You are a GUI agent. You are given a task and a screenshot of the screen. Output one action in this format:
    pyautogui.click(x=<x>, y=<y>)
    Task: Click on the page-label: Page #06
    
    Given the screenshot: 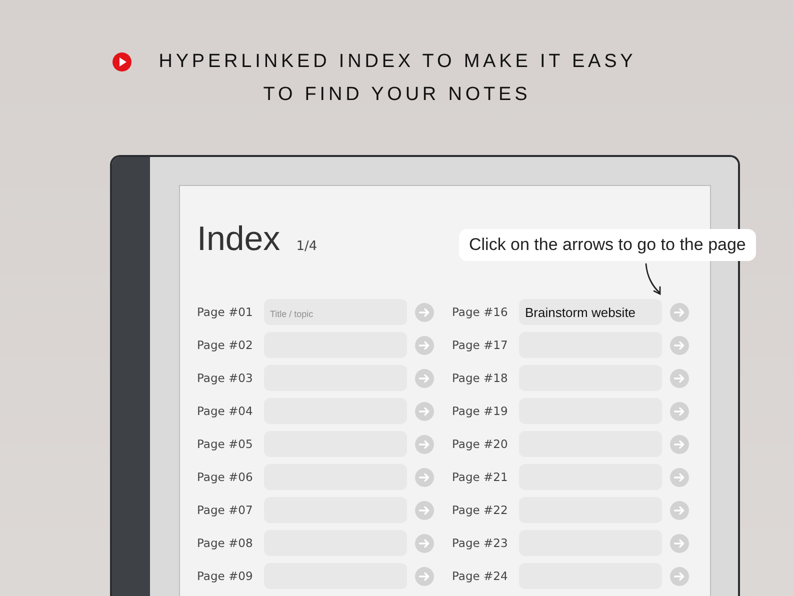 What is the action you would take?
    pyautogui.click(x=225, y=477)
    